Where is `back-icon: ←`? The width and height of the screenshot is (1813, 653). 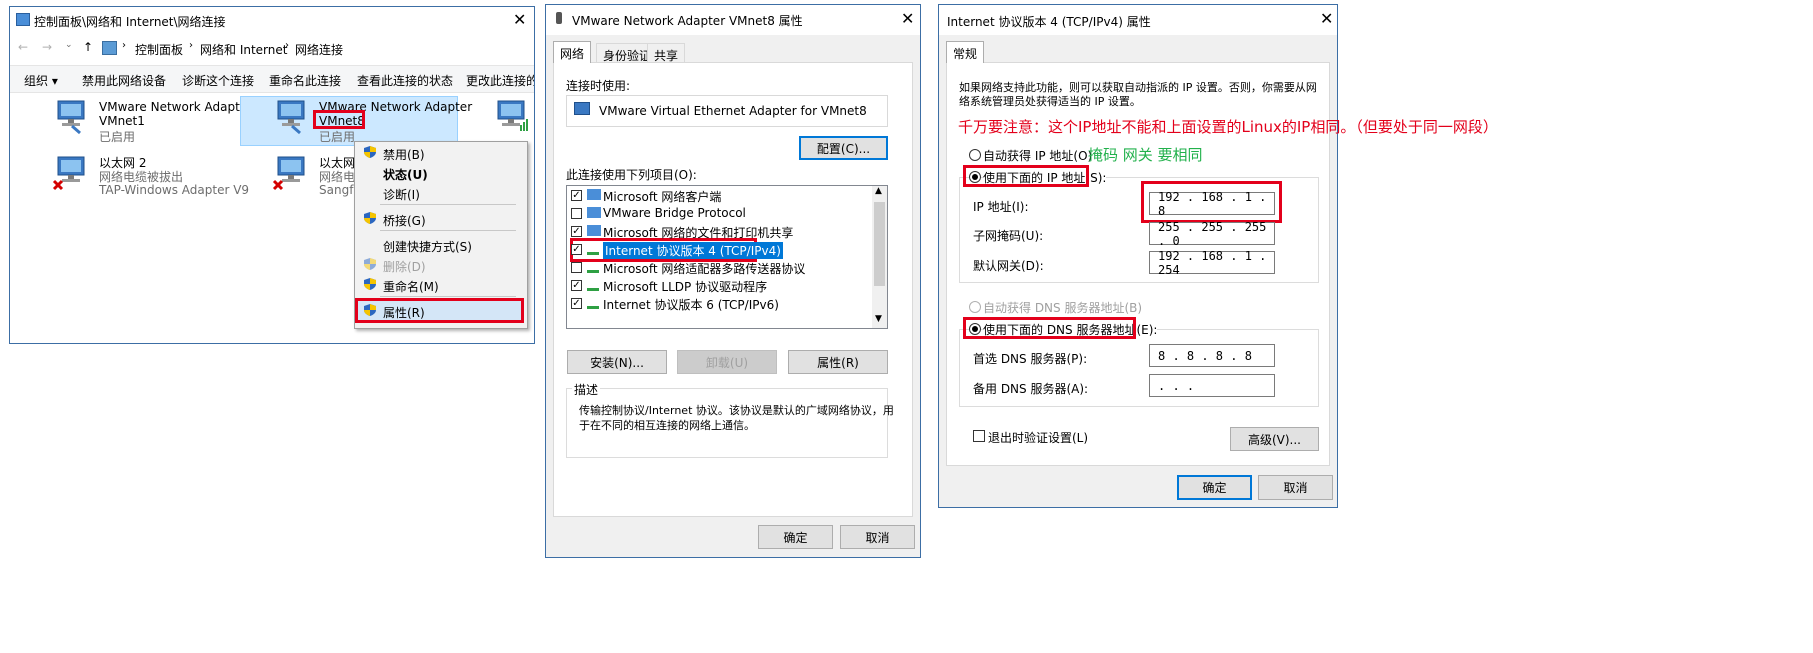
back-icon: ← is located at coordinates (23, 47).